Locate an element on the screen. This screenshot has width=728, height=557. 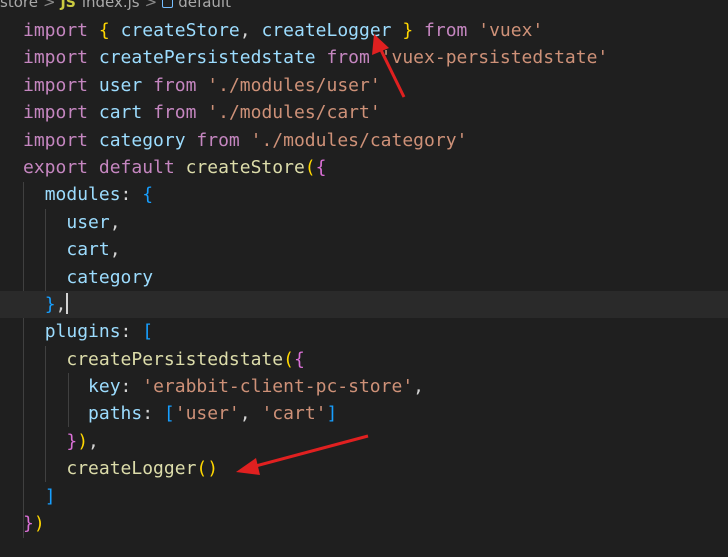
arrow-to-createLogger-import is located at coordinates (389, 66).